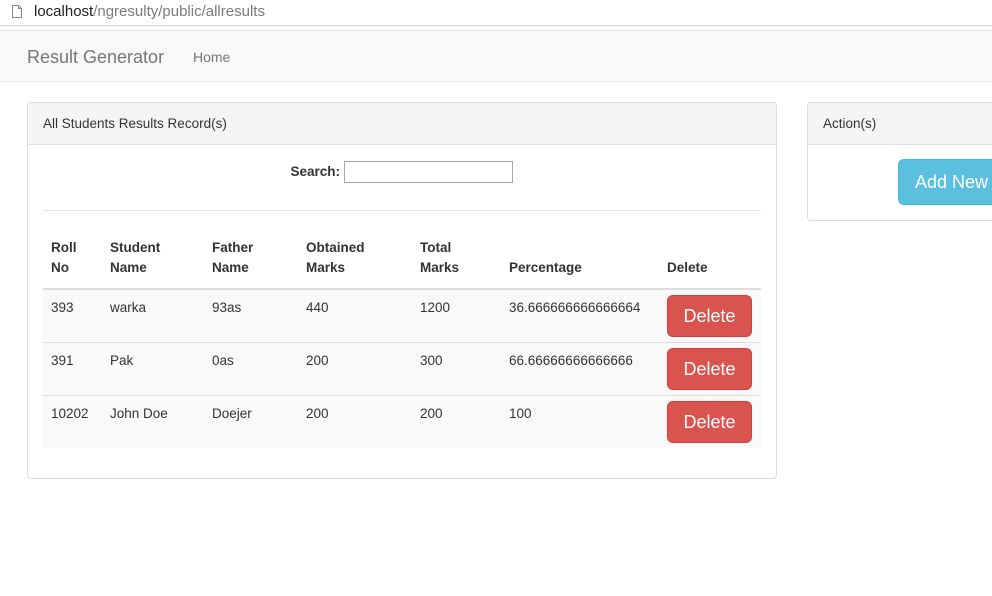  What do you see at coordinates (60, 267) in the screenshot?
I see `col-roll-no-line2: No` at bounding box center [60, 267].